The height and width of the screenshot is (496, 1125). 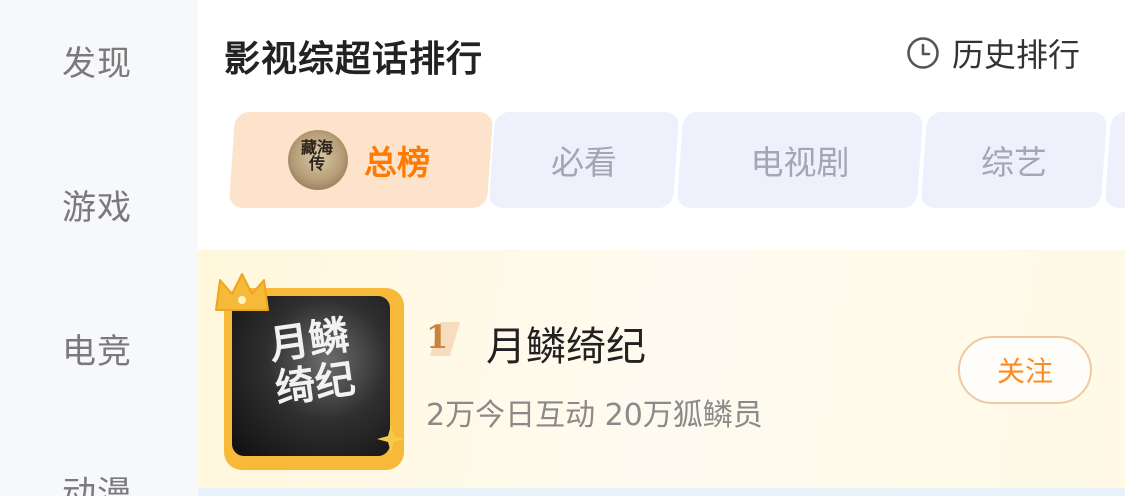 What do you see at coordinates (316, 155) in the screenshot?
I see `tab-avatar-text: 藏海传` at bounding box center [316, 155].